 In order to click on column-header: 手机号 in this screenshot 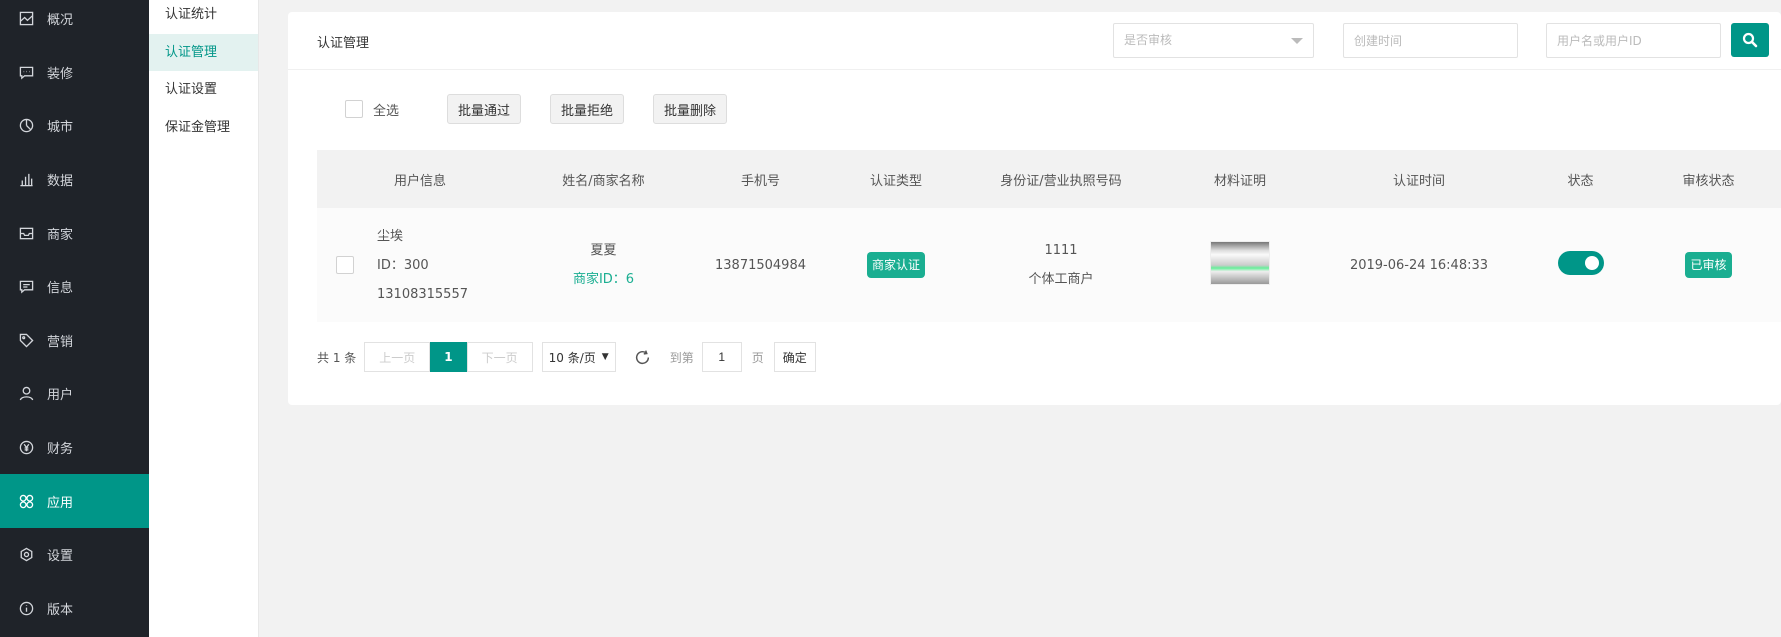, I will do `click(760, 181)`.